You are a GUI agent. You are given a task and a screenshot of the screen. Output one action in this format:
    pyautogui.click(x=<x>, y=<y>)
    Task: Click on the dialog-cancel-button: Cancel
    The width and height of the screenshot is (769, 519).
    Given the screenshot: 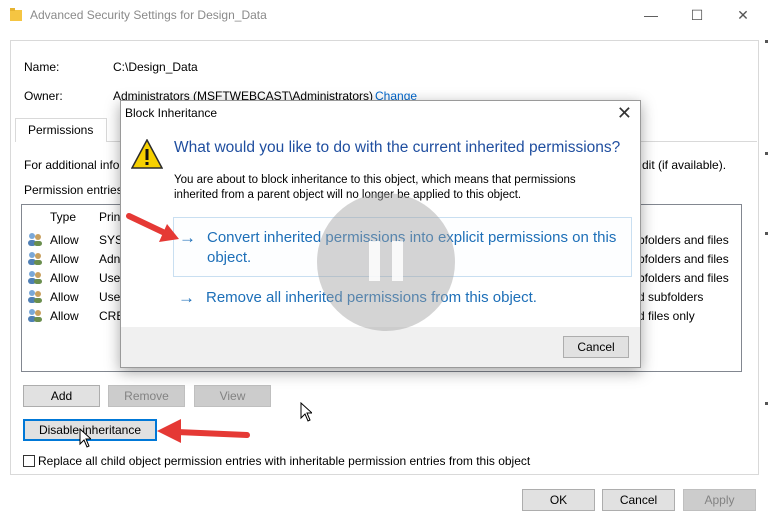 What is the action you would take?
    pyautogui.click(x=596, y=347)
    